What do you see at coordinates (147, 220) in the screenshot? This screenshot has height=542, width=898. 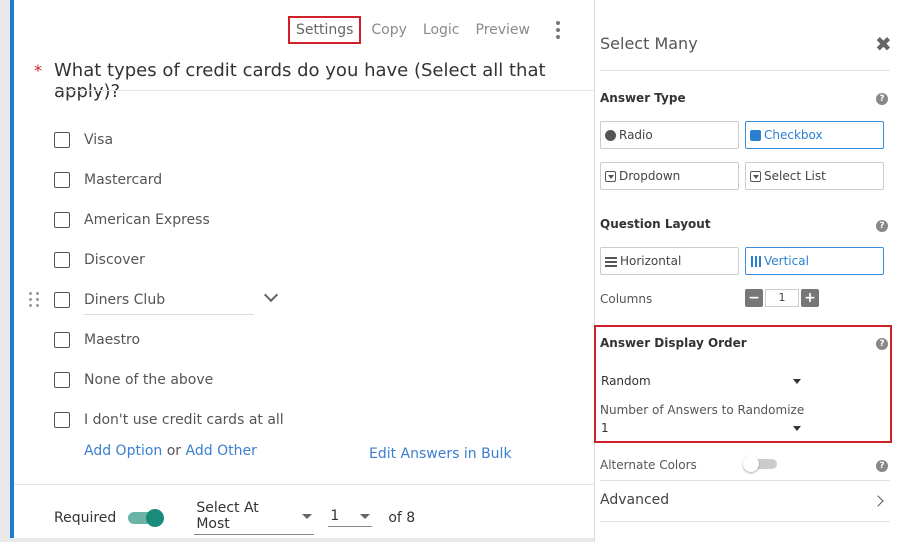 I see `option-label: American Express` at bounding box center [147, 220].